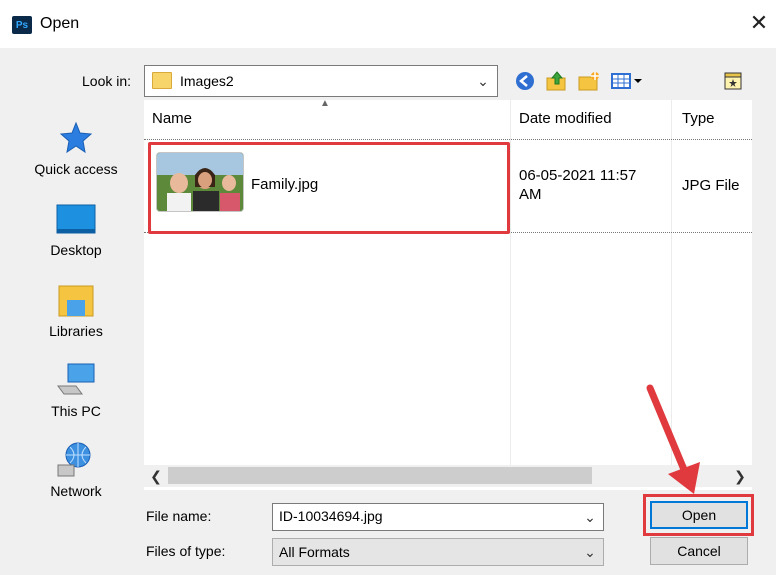 This screenshot has height=575, width=776. What do you see at coordinates (699, 551) in the screenshot?
I see `cancel-button: Cancel` at bounding box center [699, 551].